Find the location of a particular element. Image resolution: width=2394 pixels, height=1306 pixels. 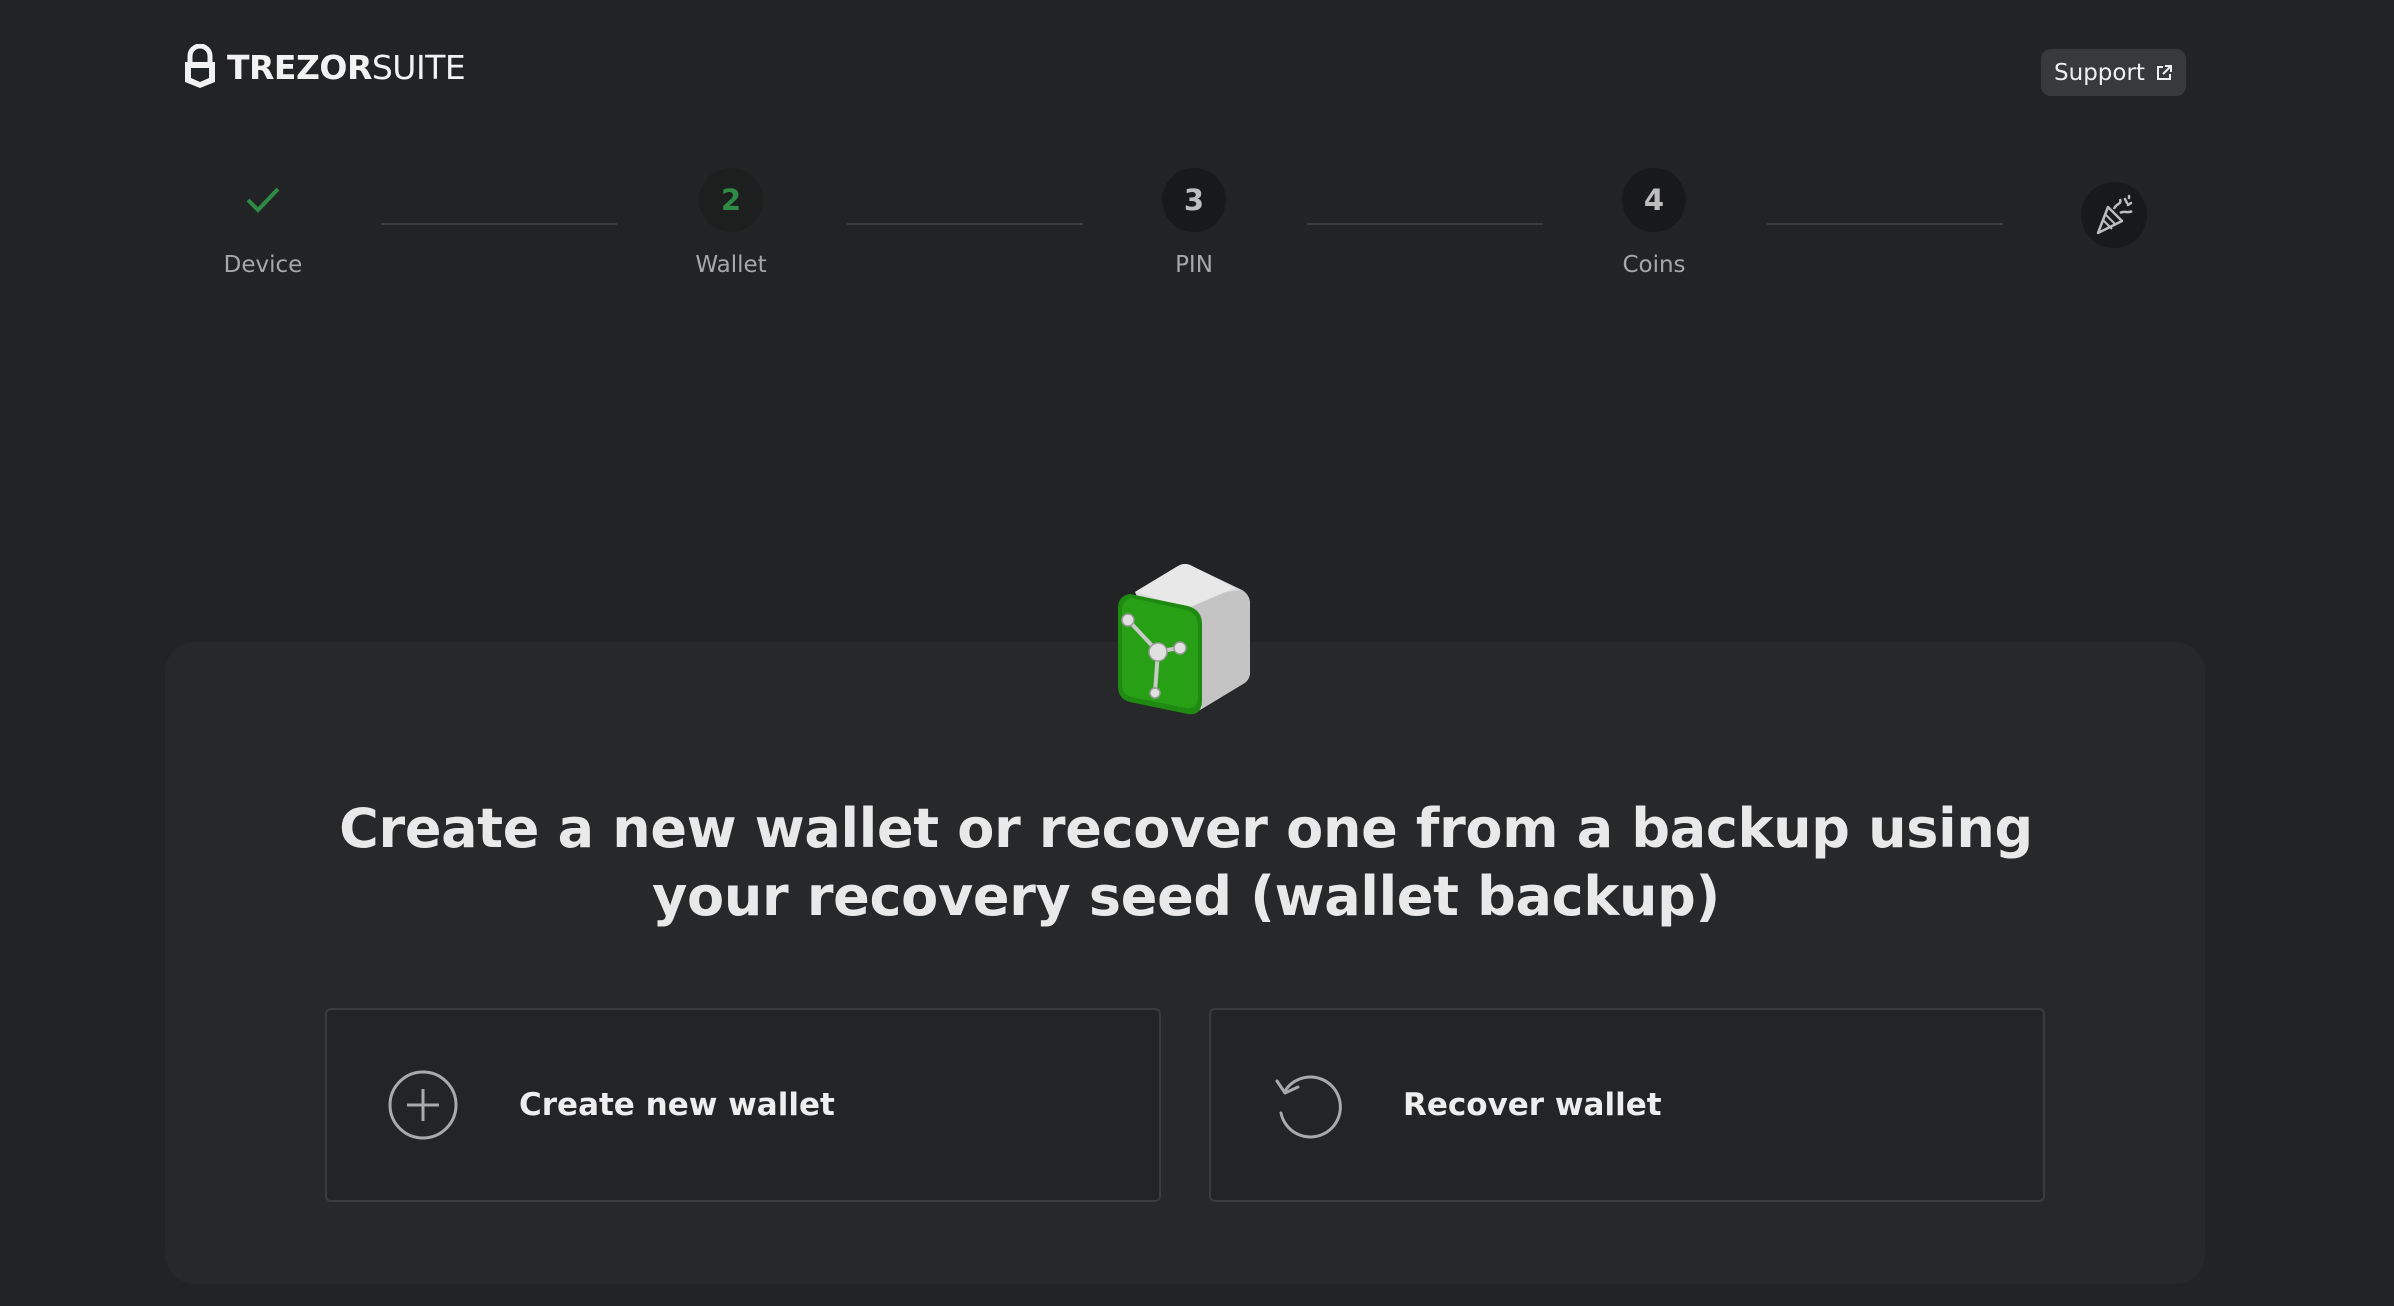

step-final is located at coordinates (2114, 215).